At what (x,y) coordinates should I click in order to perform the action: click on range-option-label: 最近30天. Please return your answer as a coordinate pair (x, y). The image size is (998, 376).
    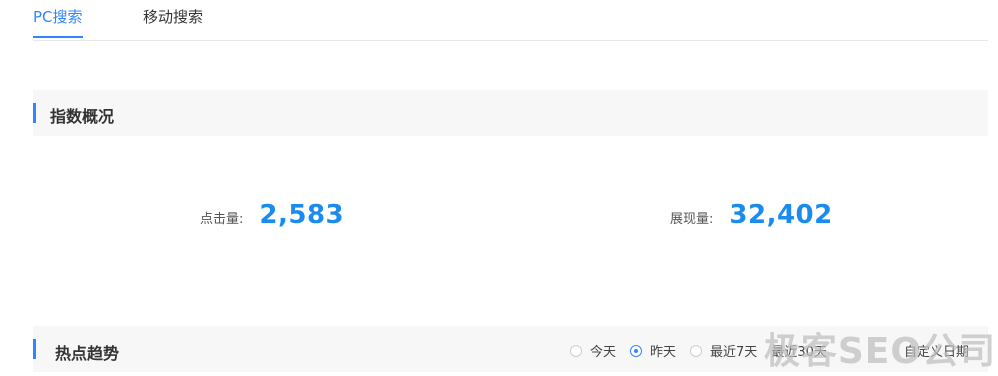
    Looking at the image, I should click on (799, 352).